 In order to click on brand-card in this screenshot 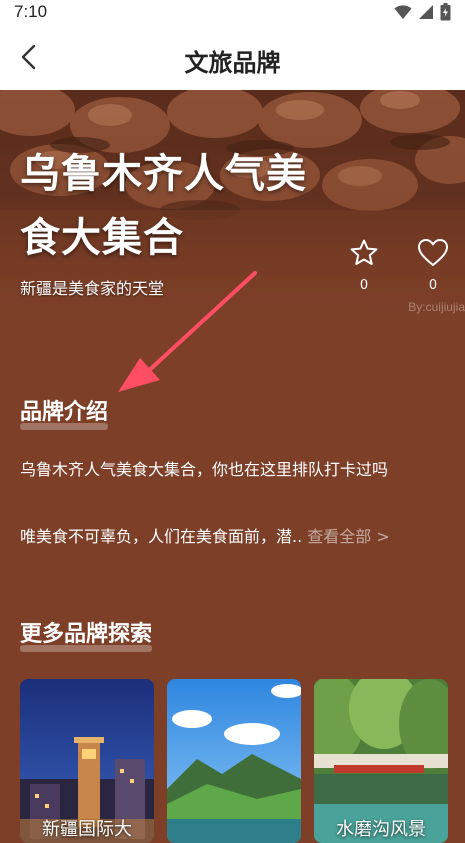, I will do `click(234, 761)`.